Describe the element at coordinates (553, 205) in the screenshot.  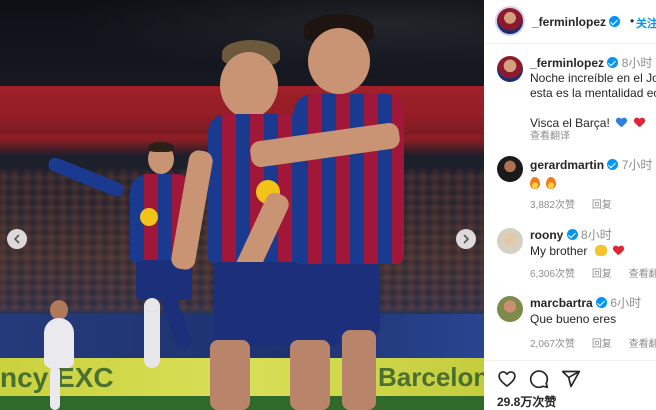
I see `comment-like-count: 3,882次赞` at that location.